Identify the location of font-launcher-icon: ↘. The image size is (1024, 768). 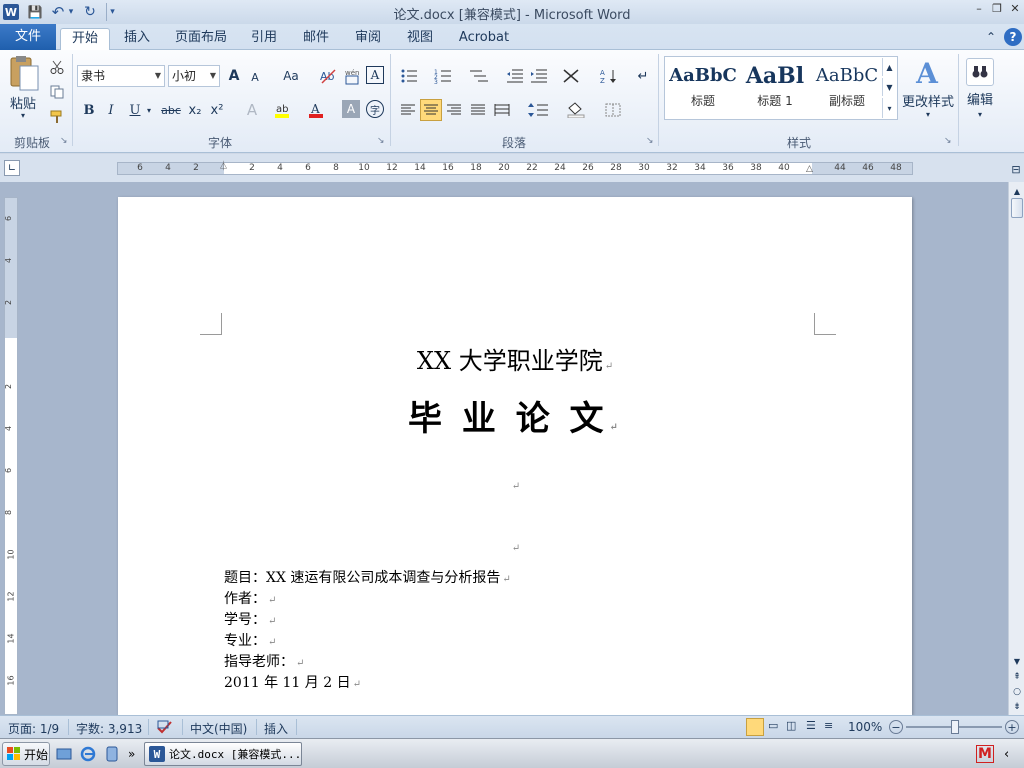
(381, 141).